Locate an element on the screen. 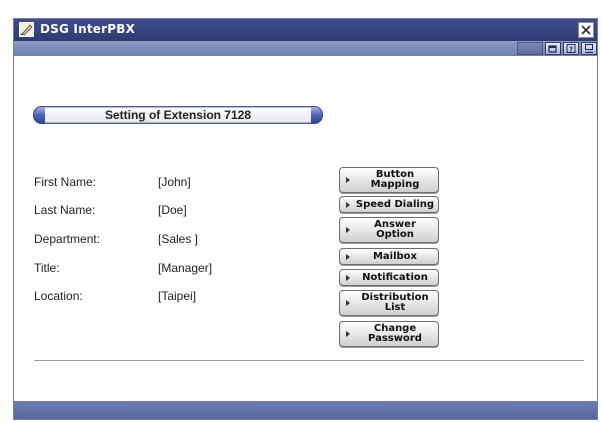  button-mapping-button: Button Mapping is located at coordinates (389, 180).